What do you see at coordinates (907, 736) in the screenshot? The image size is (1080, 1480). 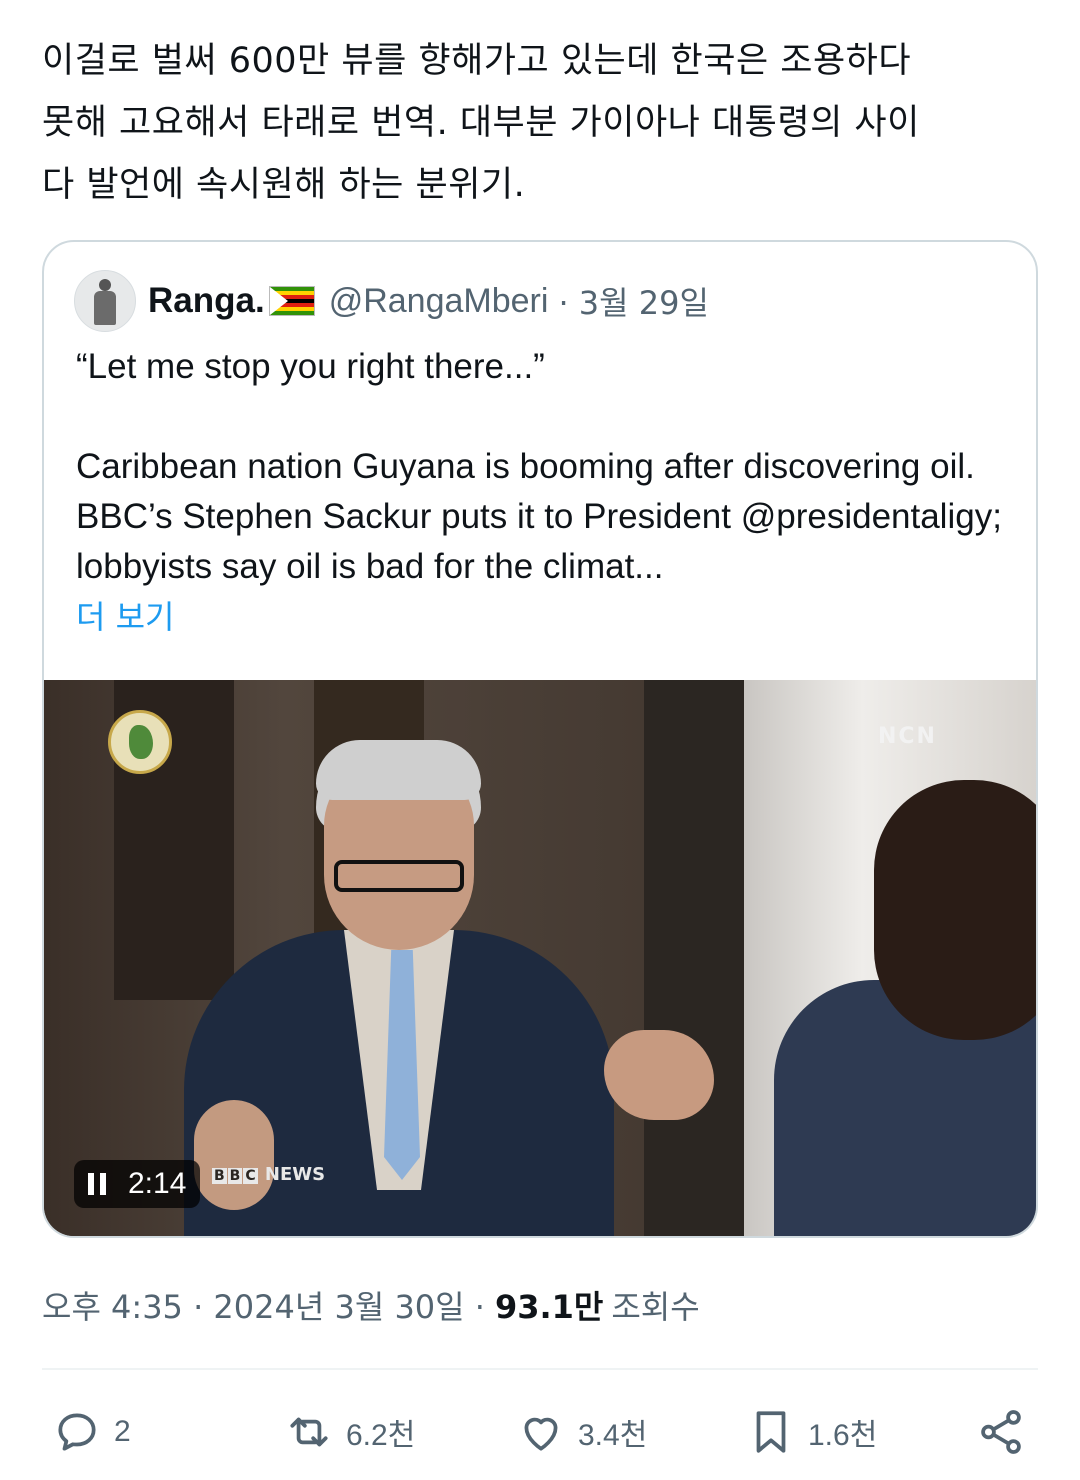 I see `channel-badge: NCN` at bounding box center [907, 736].